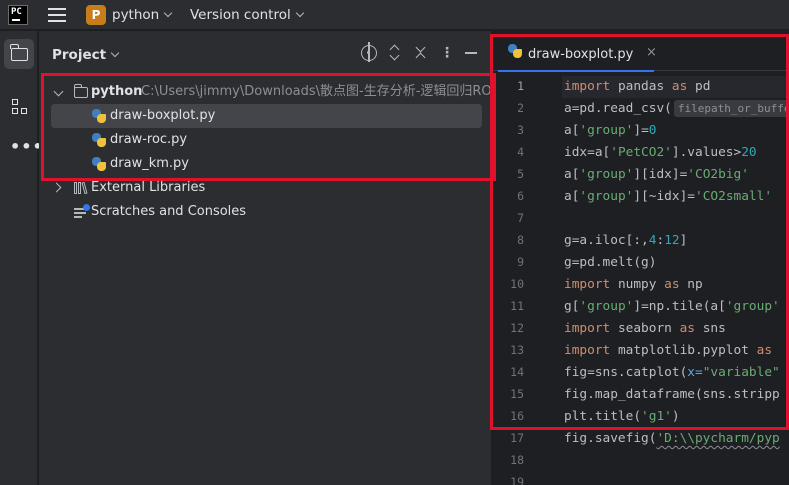 The width and height of the screenshot is (789, 485). What do you see at coordinates (21, 258) in the screenshot?
I see `tool-window-strip: •••` at bounding box center [21, 258].